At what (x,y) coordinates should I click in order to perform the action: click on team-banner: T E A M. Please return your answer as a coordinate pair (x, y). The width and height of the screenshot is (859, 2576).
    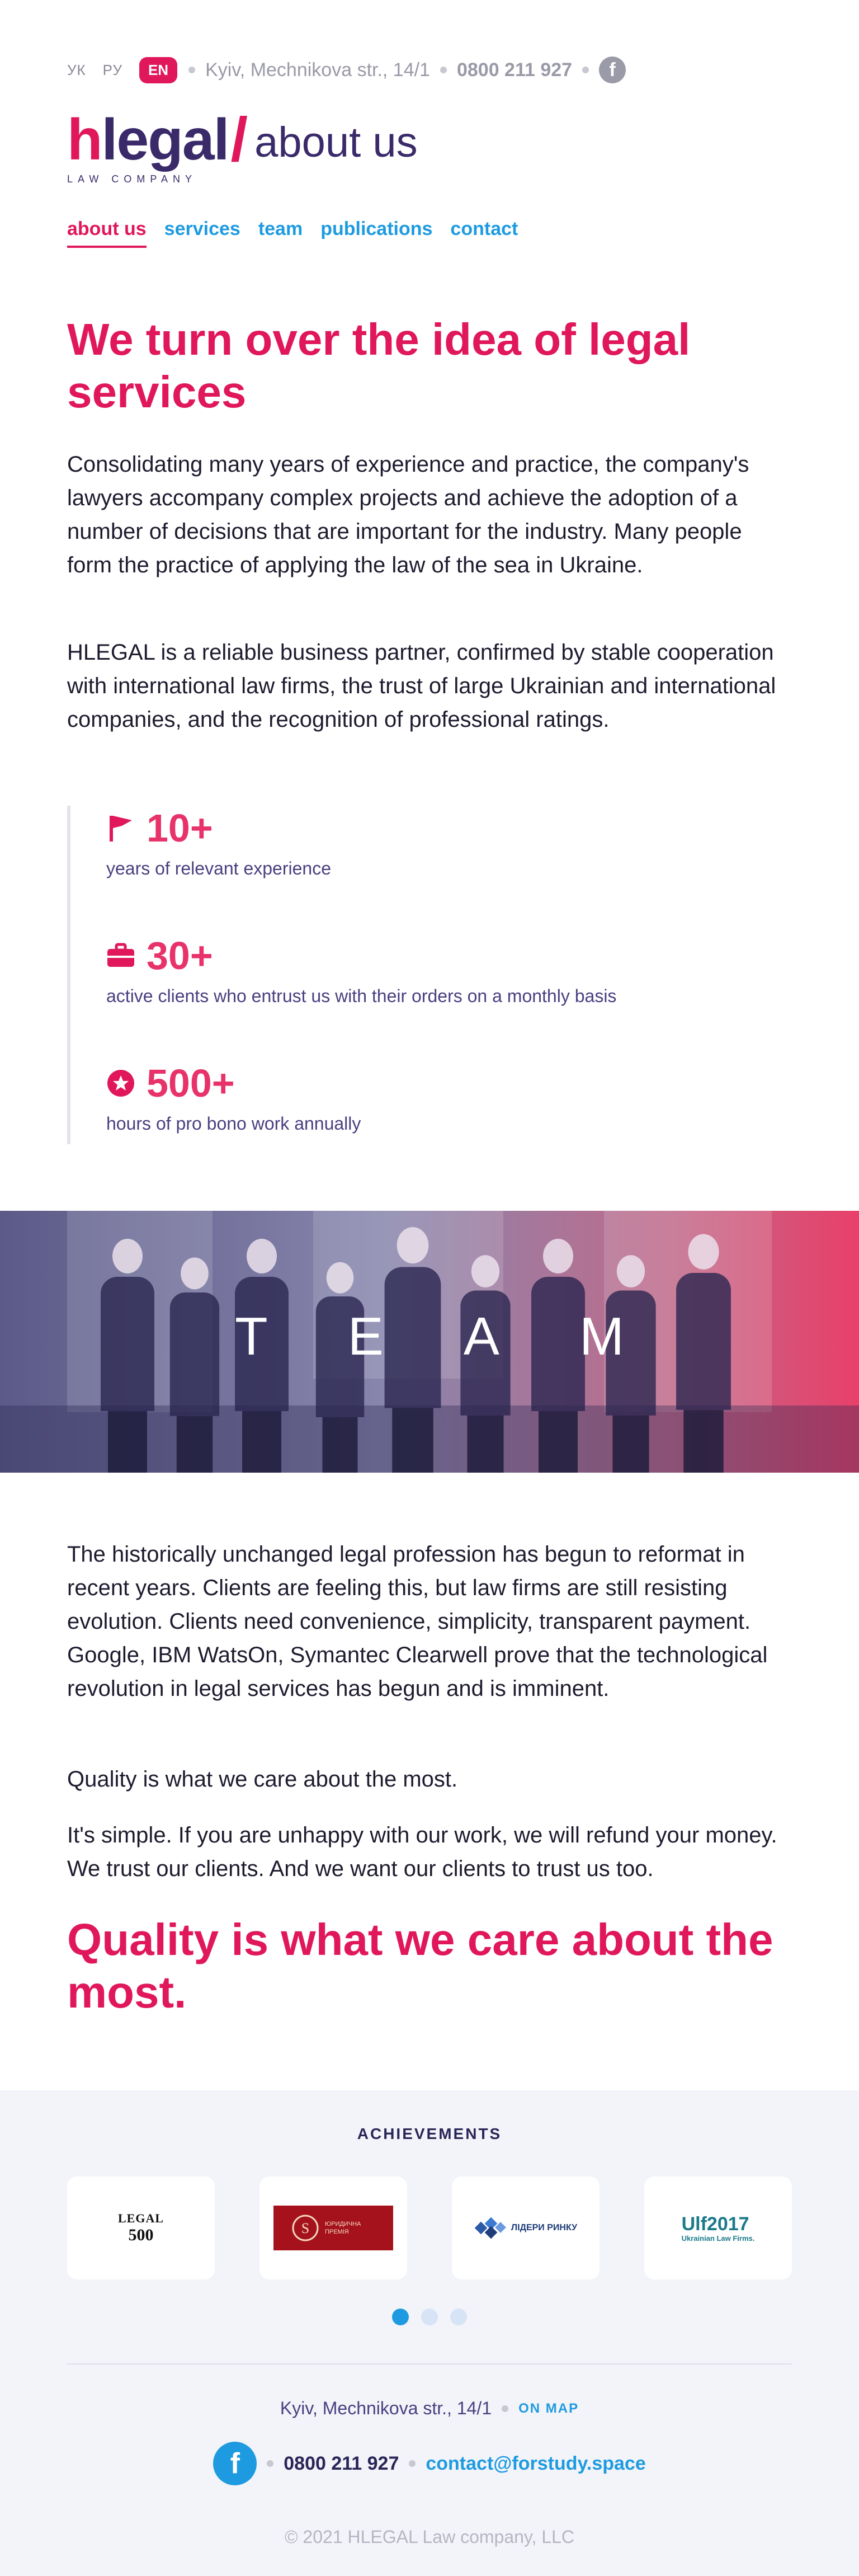
    Looking at the image, I should click on (429, 1342).